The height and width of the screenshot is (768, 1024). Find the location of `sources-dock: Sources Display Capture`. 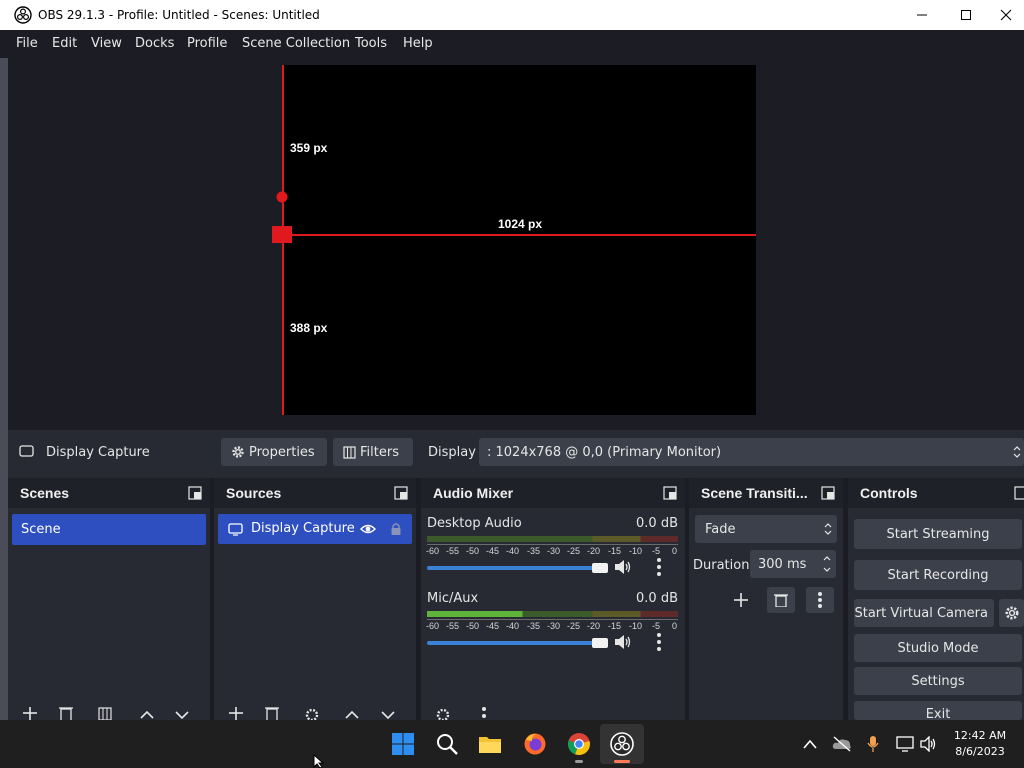

sources-dock: Sources Display Capture is located at coordinates (315, 599).